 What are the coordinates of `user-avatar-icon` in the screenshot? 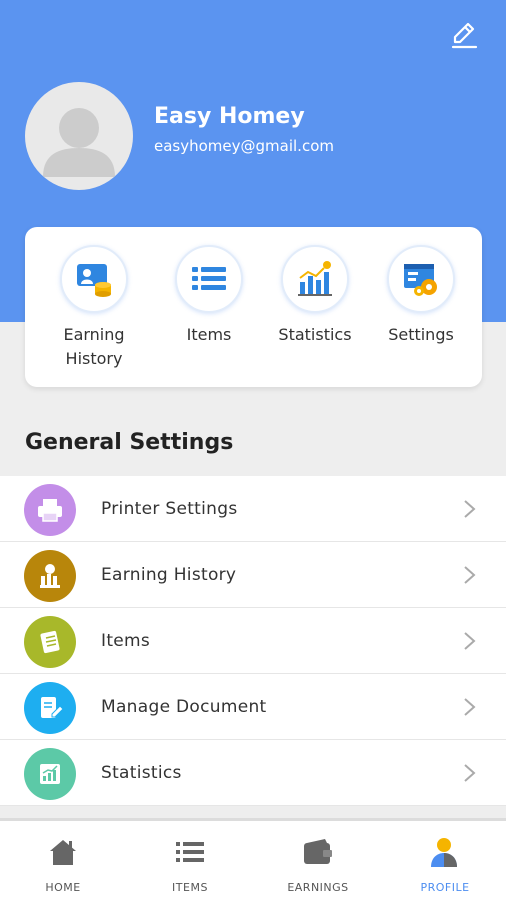 It's located at (79, 142).